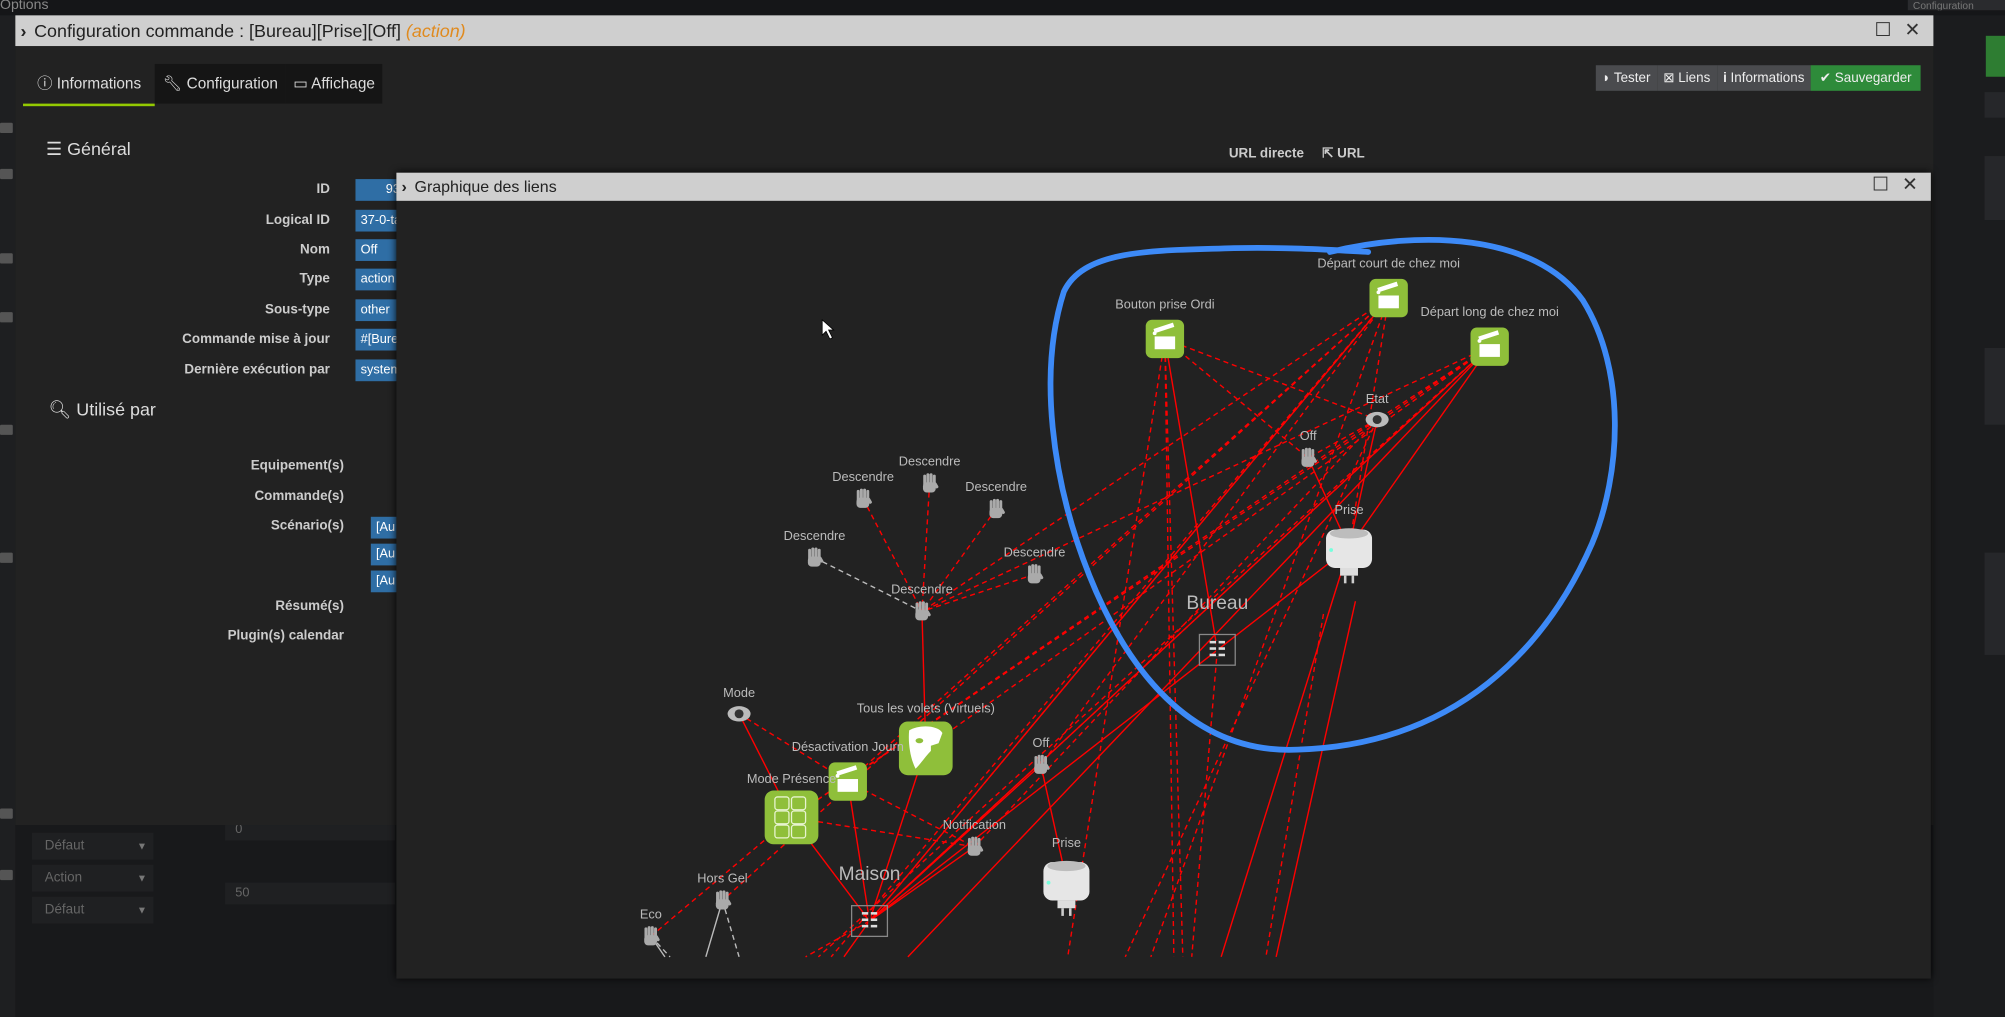 Image resolution: width=2005 pixels, height=1017 pixels. I want to click on links-icon: ⊠, so click(1671, 78).